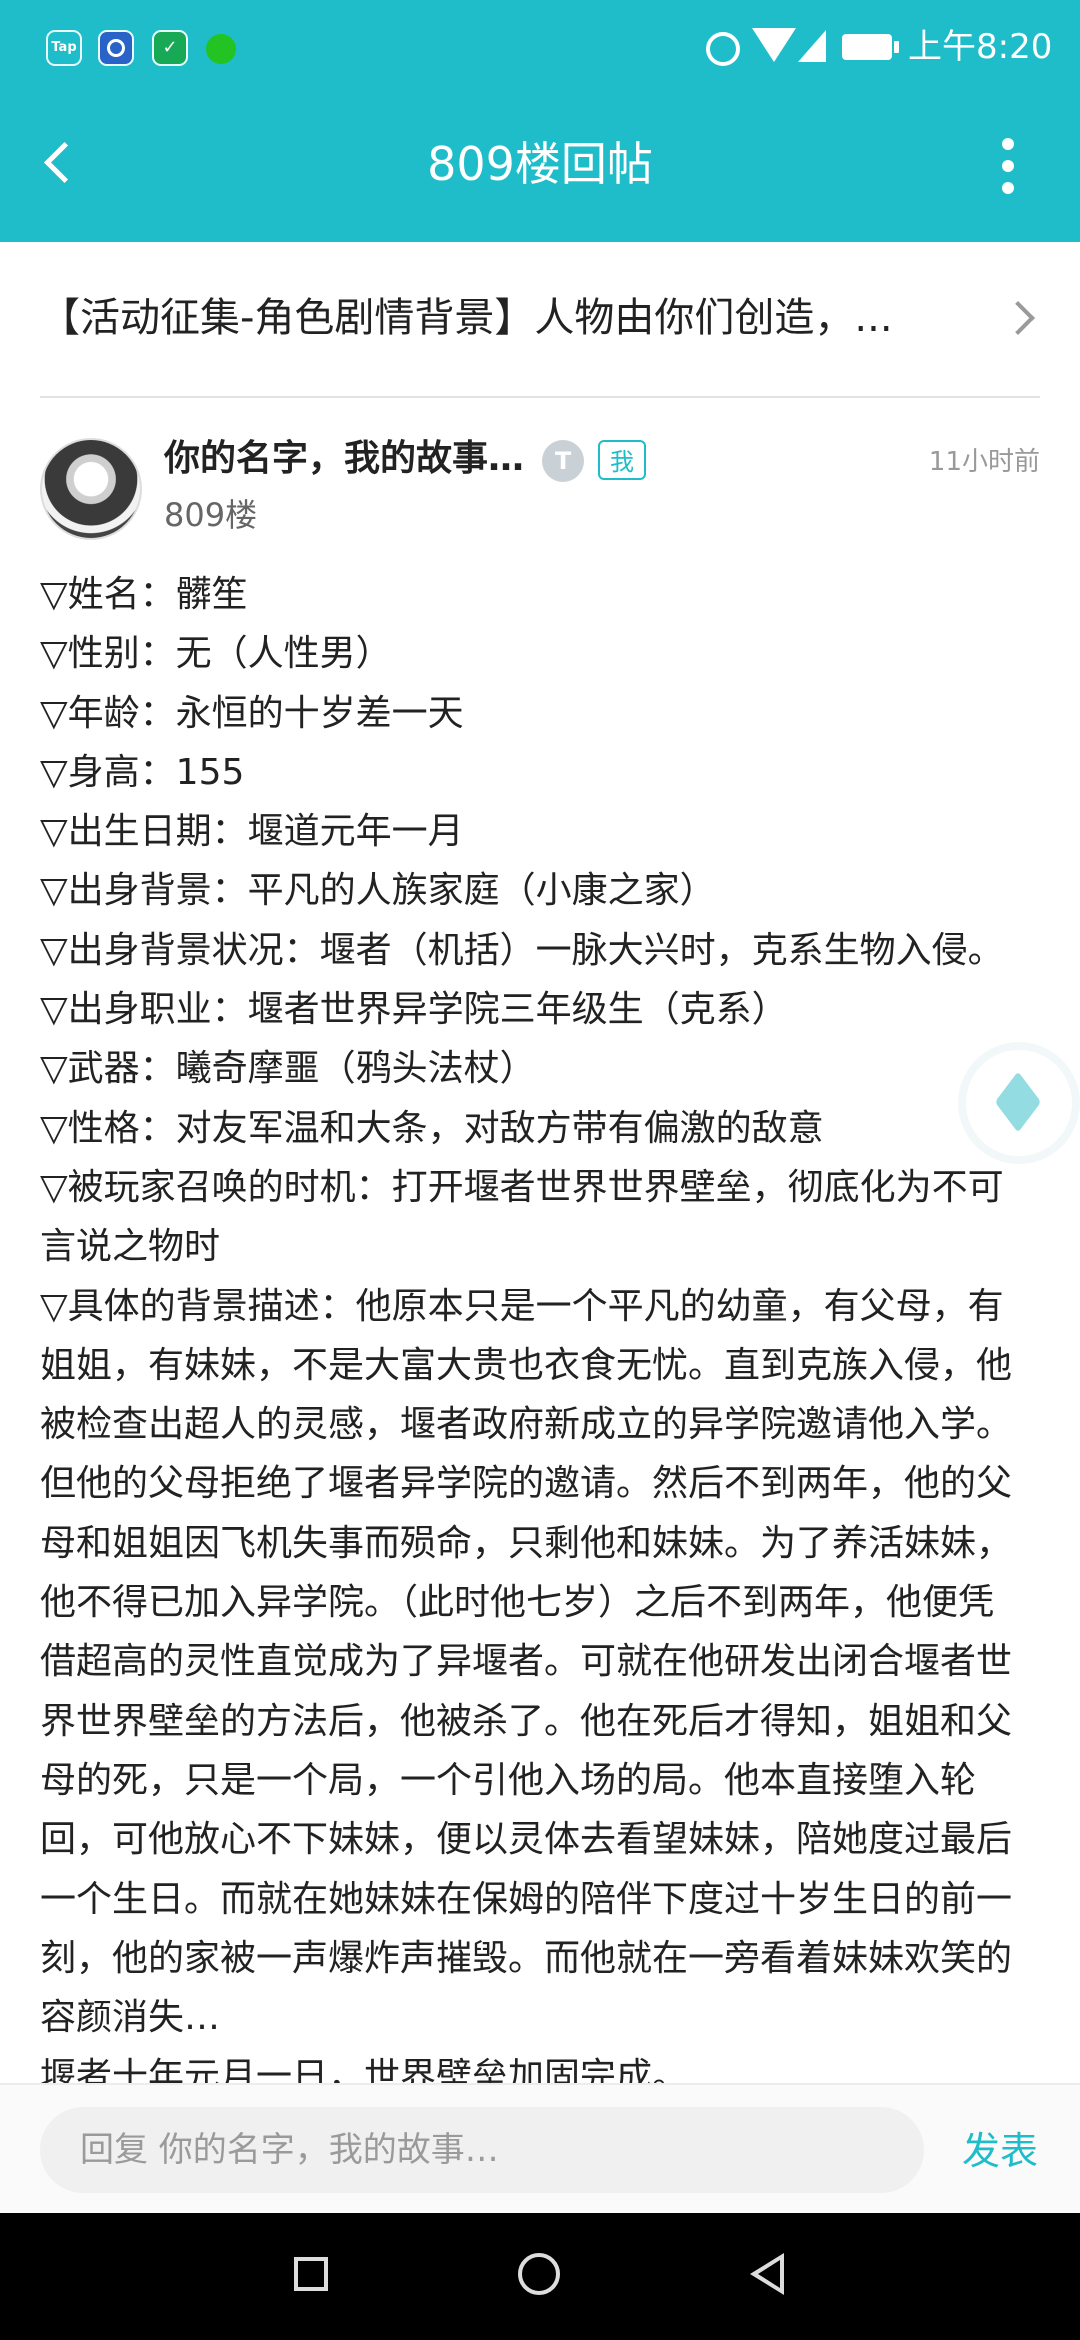 The width and height of the screenshot is (1080, 2340). Describe the element at coordinates (622, 460) in the screenshot. I see `me-badge: 我` at that location.